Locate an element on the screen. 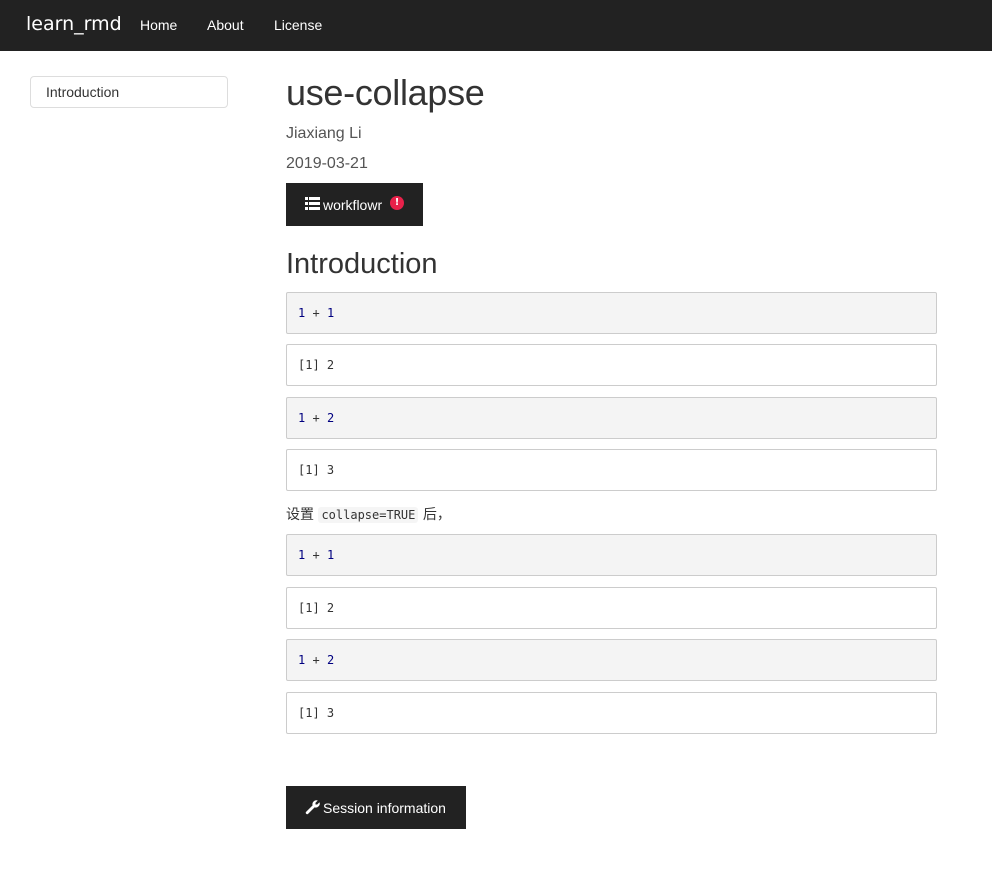 This screenshot has height=880, width=992. nav-link-home: Home is located at coordinates (158, 25).